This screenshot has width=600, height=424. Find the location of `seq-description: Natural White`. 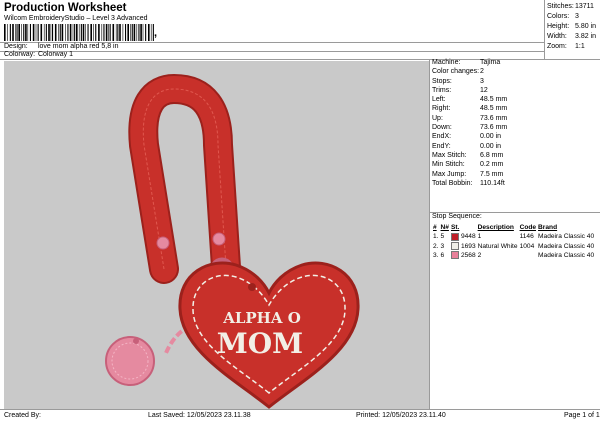

seq-description: Natural White is located at coordinates (497, 246).